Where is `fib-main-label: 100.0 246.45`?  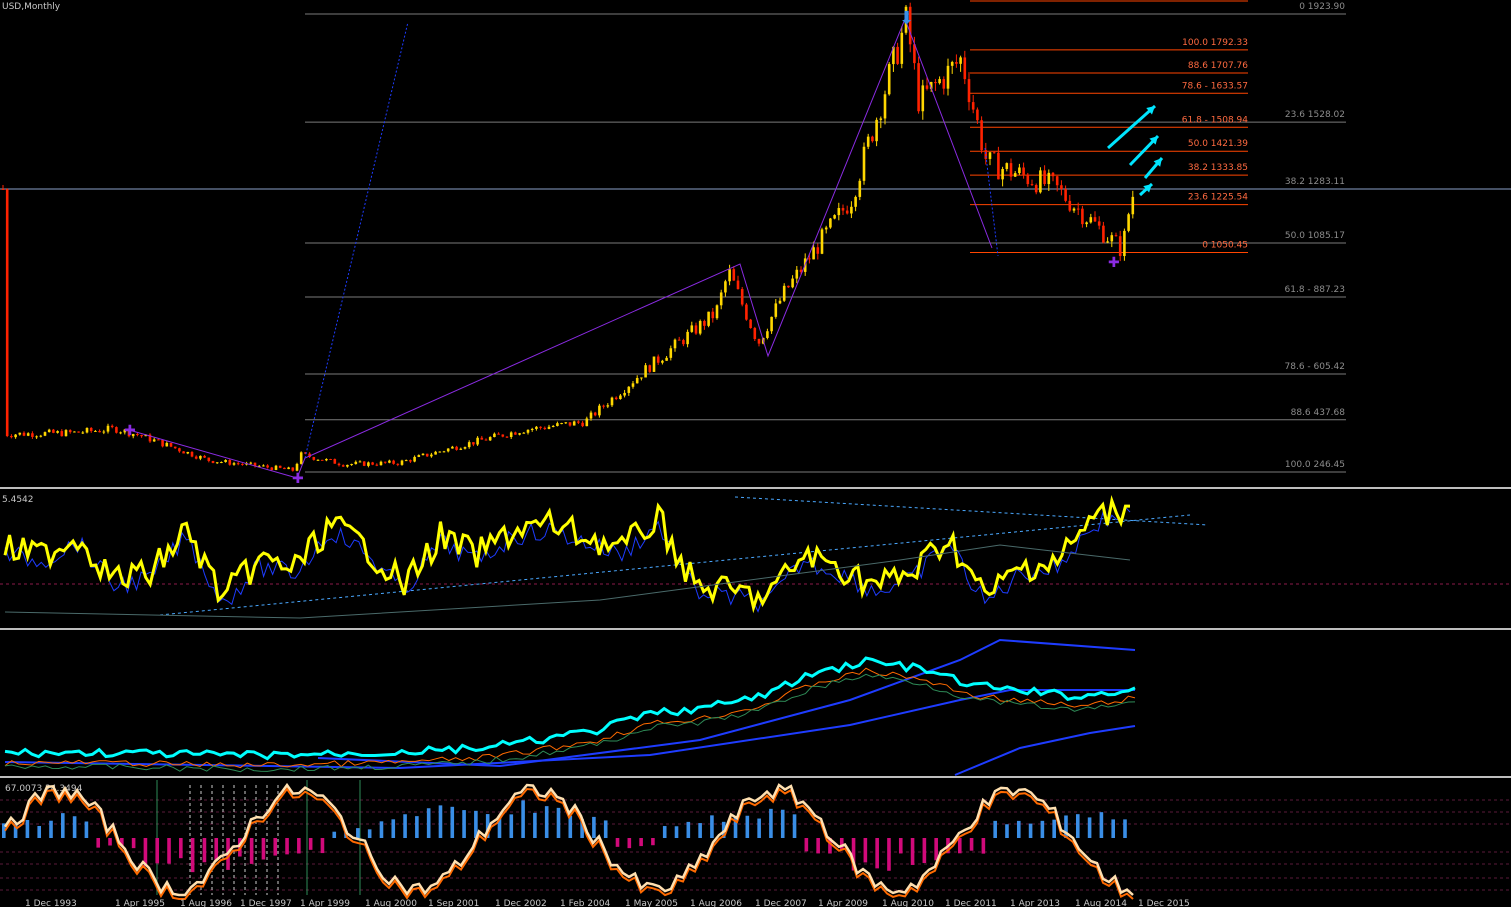
fib-main-label: 100.0 246.45 is located at coordinates (1315, 465).